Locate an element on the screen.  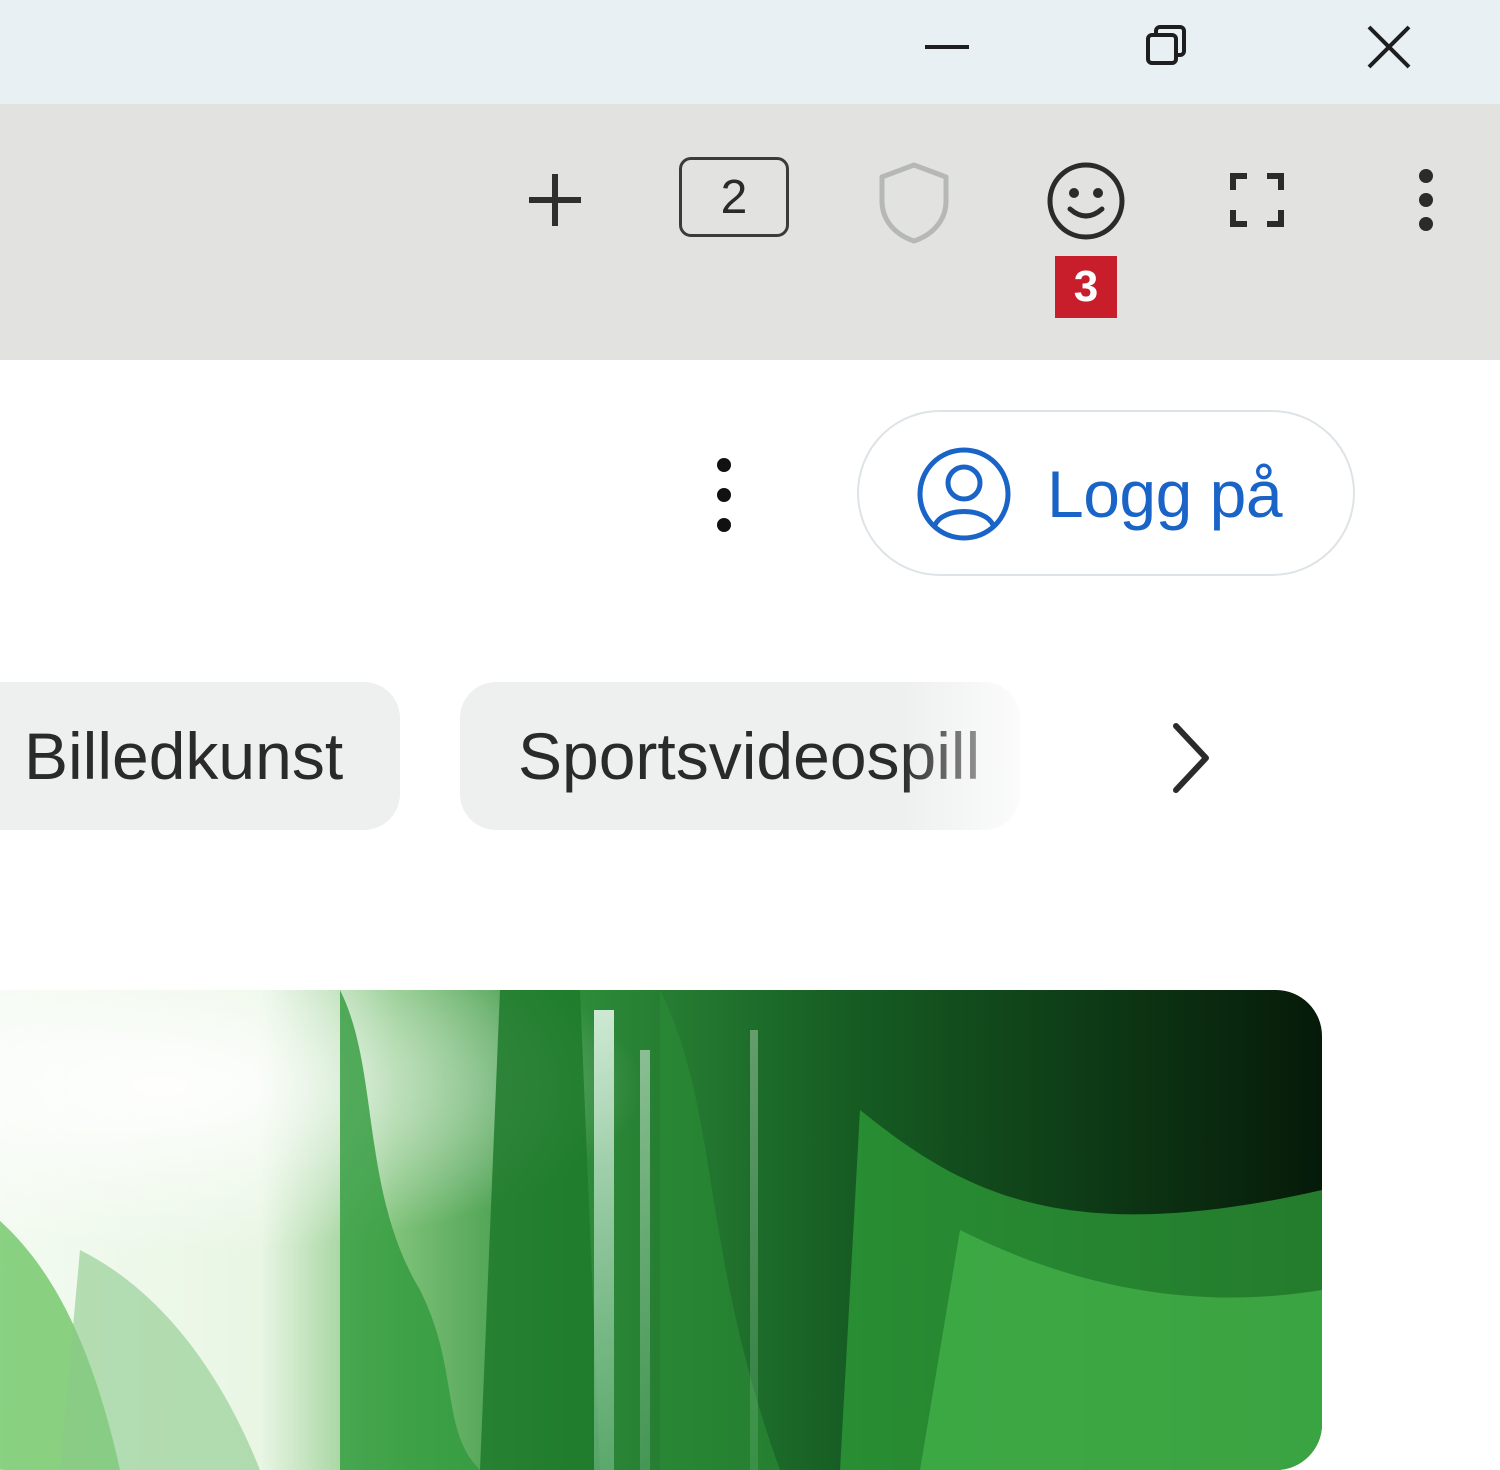
category-chip-billedkunst: Billedkunst is located at coordinates (200, 756).